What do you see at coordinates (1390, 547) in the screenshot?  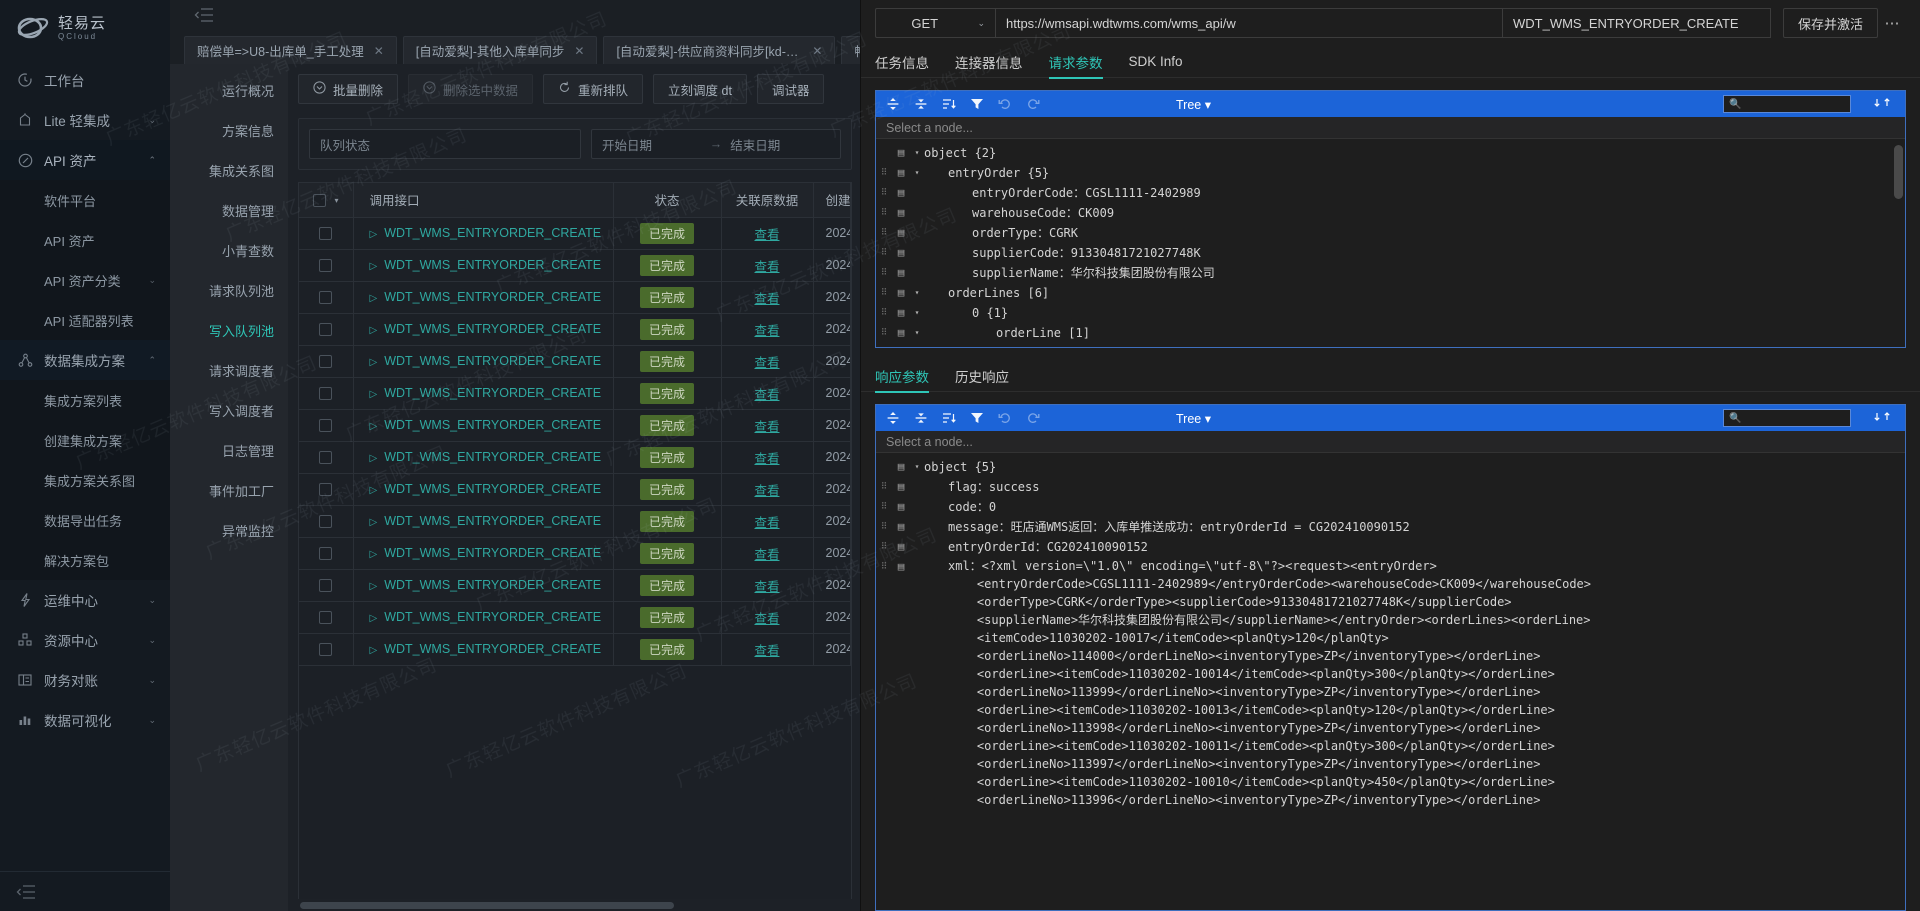 I see `json-tree-row: ⠿ ▤ entryOrderId：CG202410090152` at bounding box center [1390, 547].